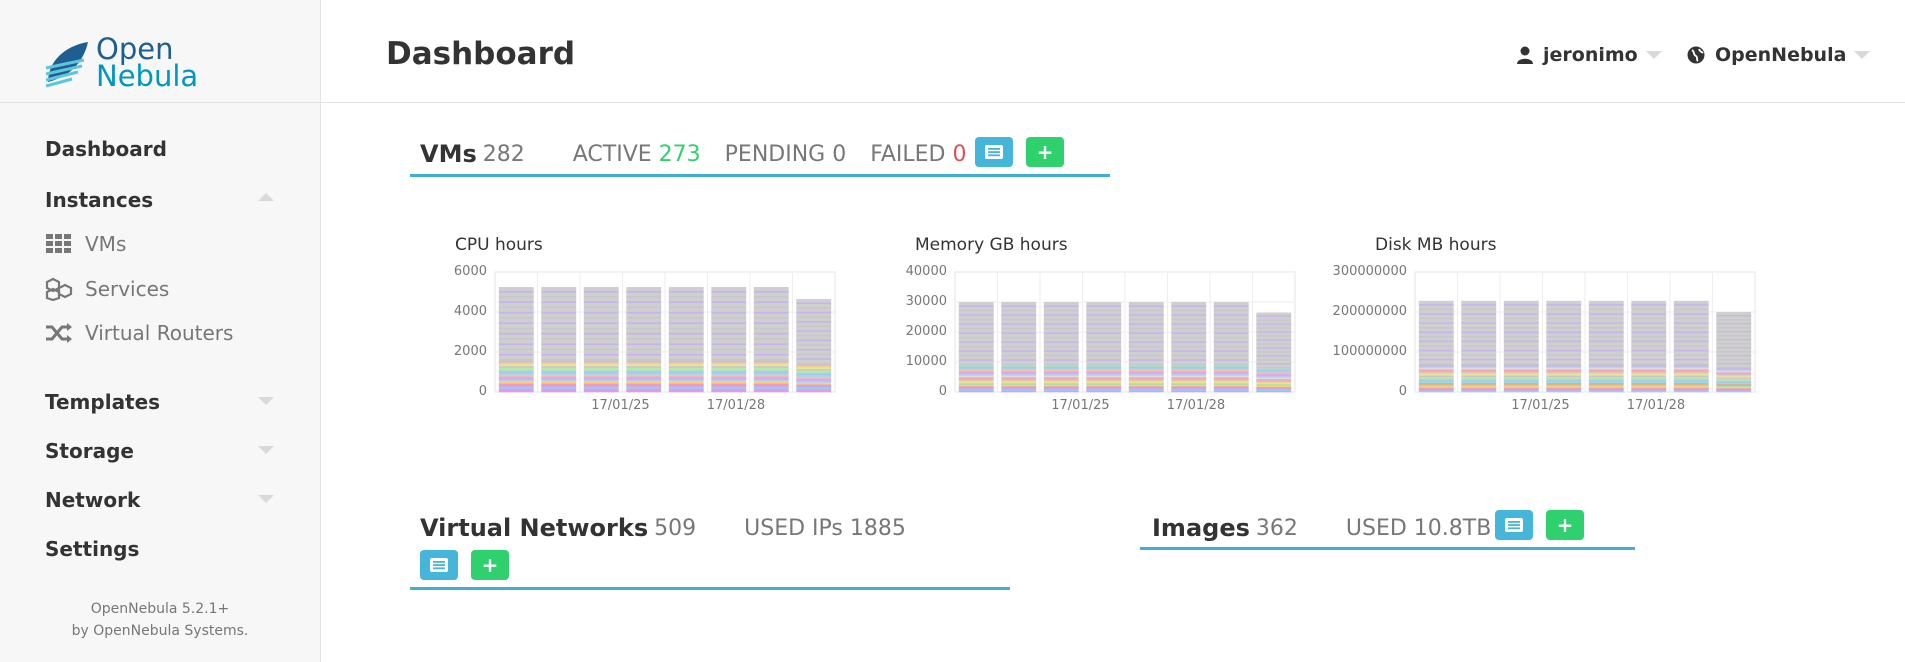 The image size is (1905, 662). I want to click on used-size: 10.8TB, so click(1452, 528).